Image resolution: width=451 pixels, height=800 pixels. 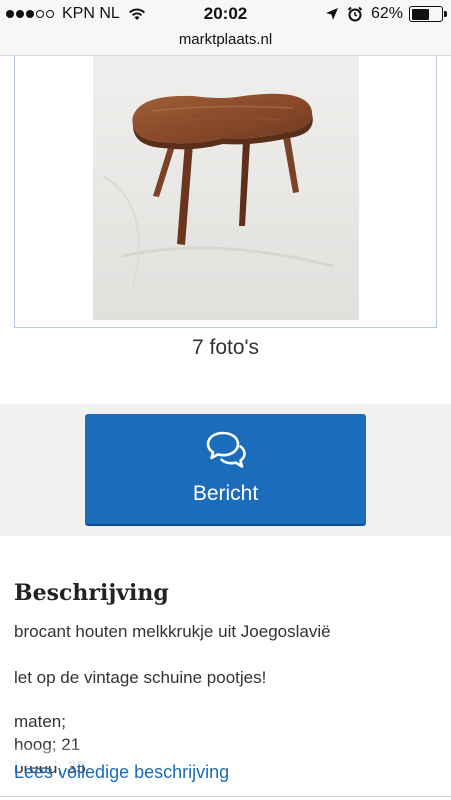 I want to click on message-button: Bericht, so click(x=225, y=470).